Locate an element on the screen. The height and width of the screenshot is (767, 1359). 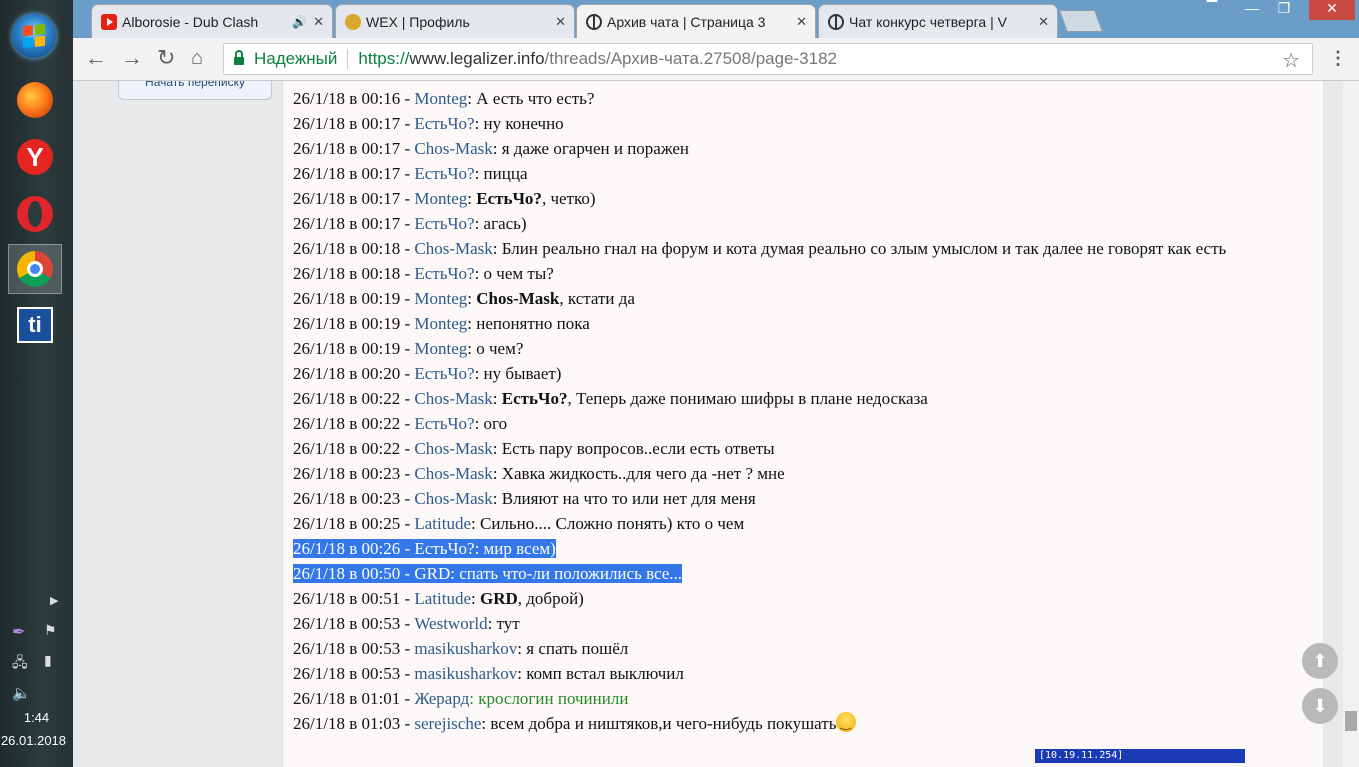
chat-message-line: 26/1/18 в 00:17 - ЕстьЧо?: агась) is located at coordinates (410, 223).